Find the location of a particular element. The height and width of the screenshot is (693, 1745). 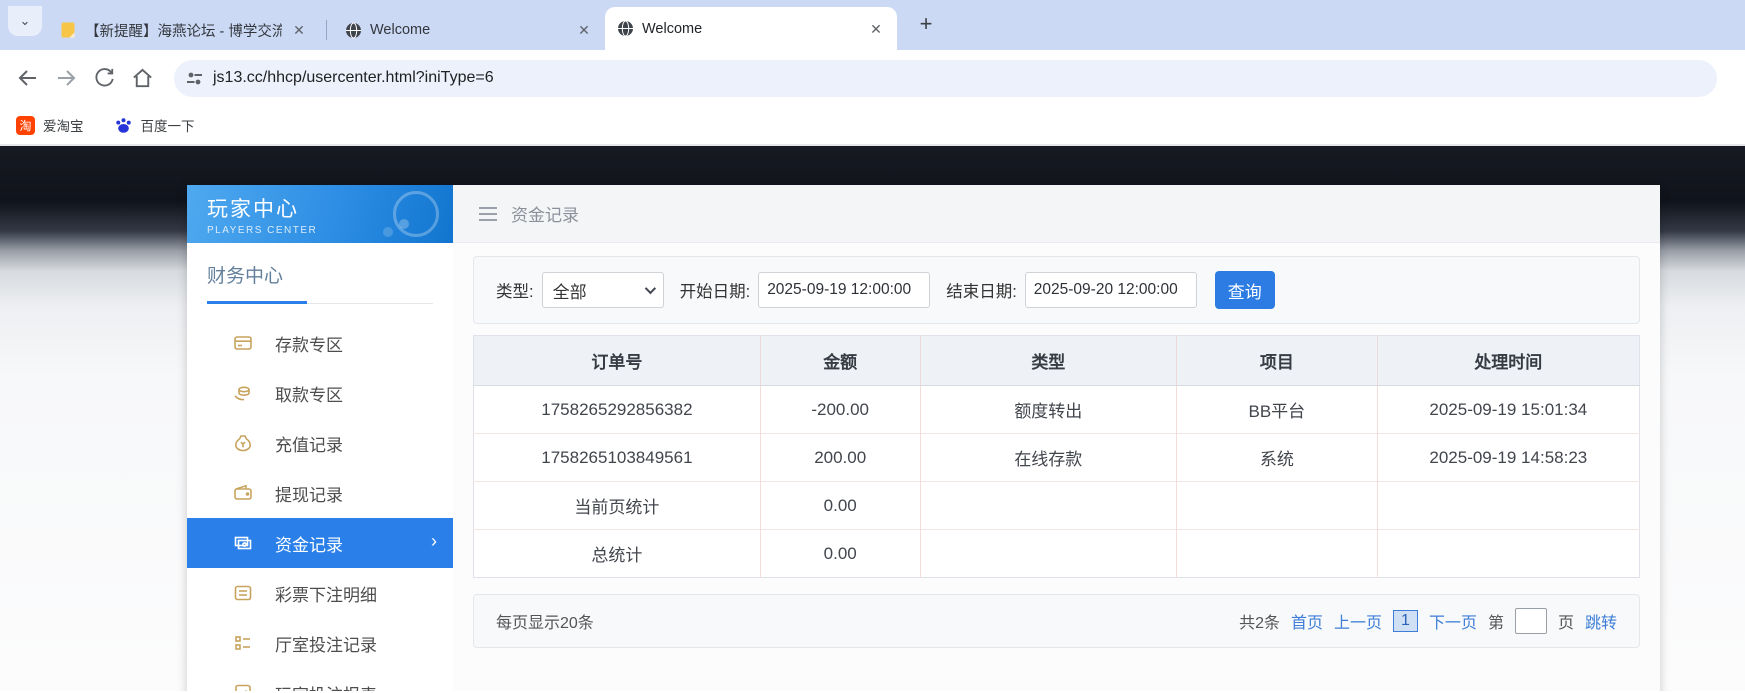

start-date-label: 开始日期: is located at coordinates (715, 292).